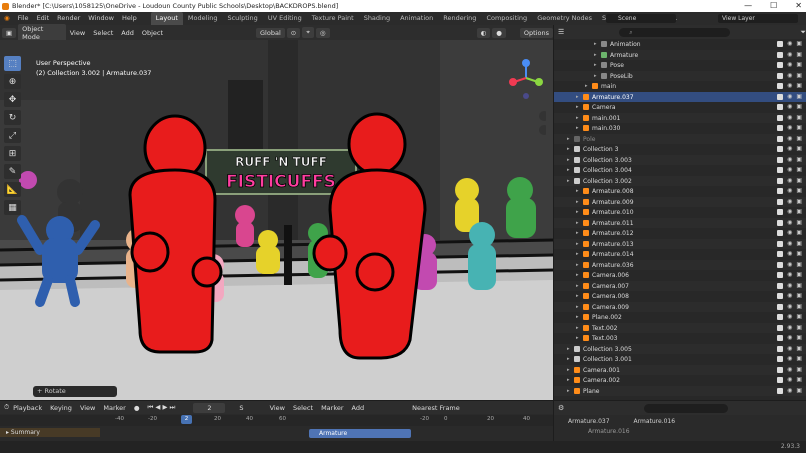 This screenshot has width=806, height=453. Describe the element at coordinates (527, 96) in the screenshot. I see `navigation-gizmo` at that location.